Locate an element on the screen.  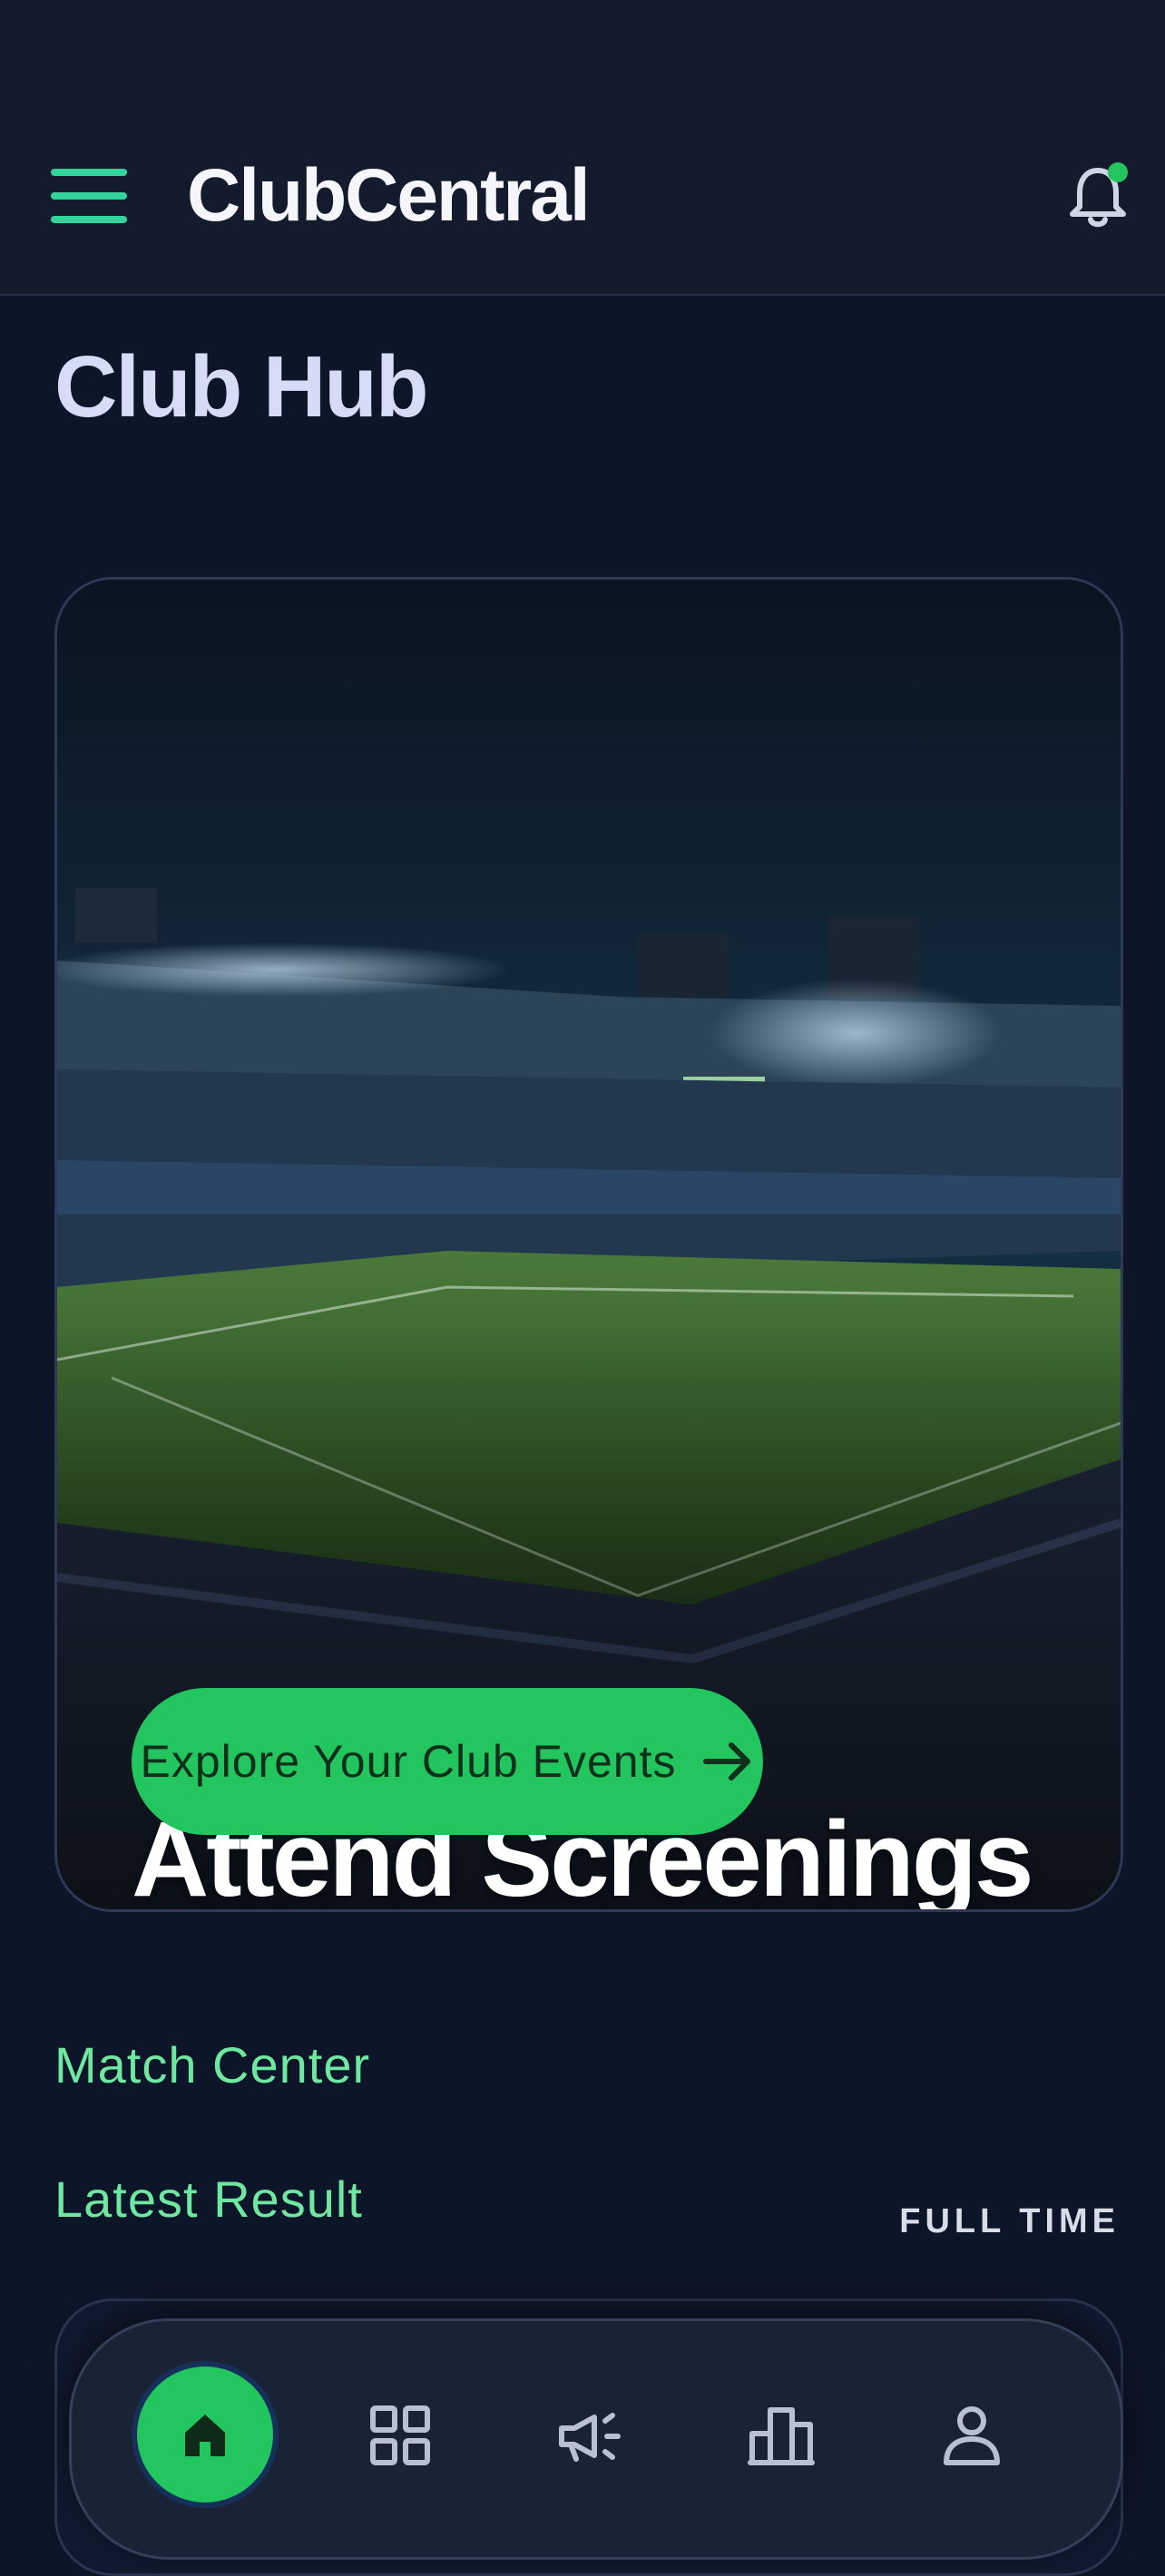
notification-dot is located at coordinates (1118, 172).